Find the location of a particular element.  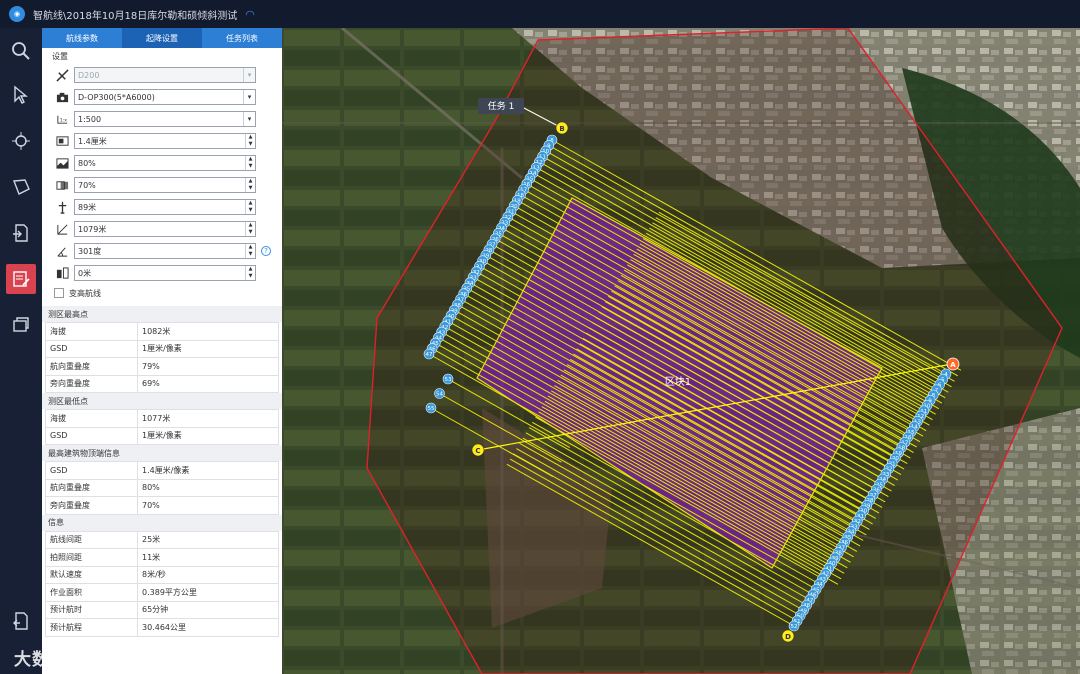

offset-input: 0米 ▲ ▼ is located at coordinates (165, 273).